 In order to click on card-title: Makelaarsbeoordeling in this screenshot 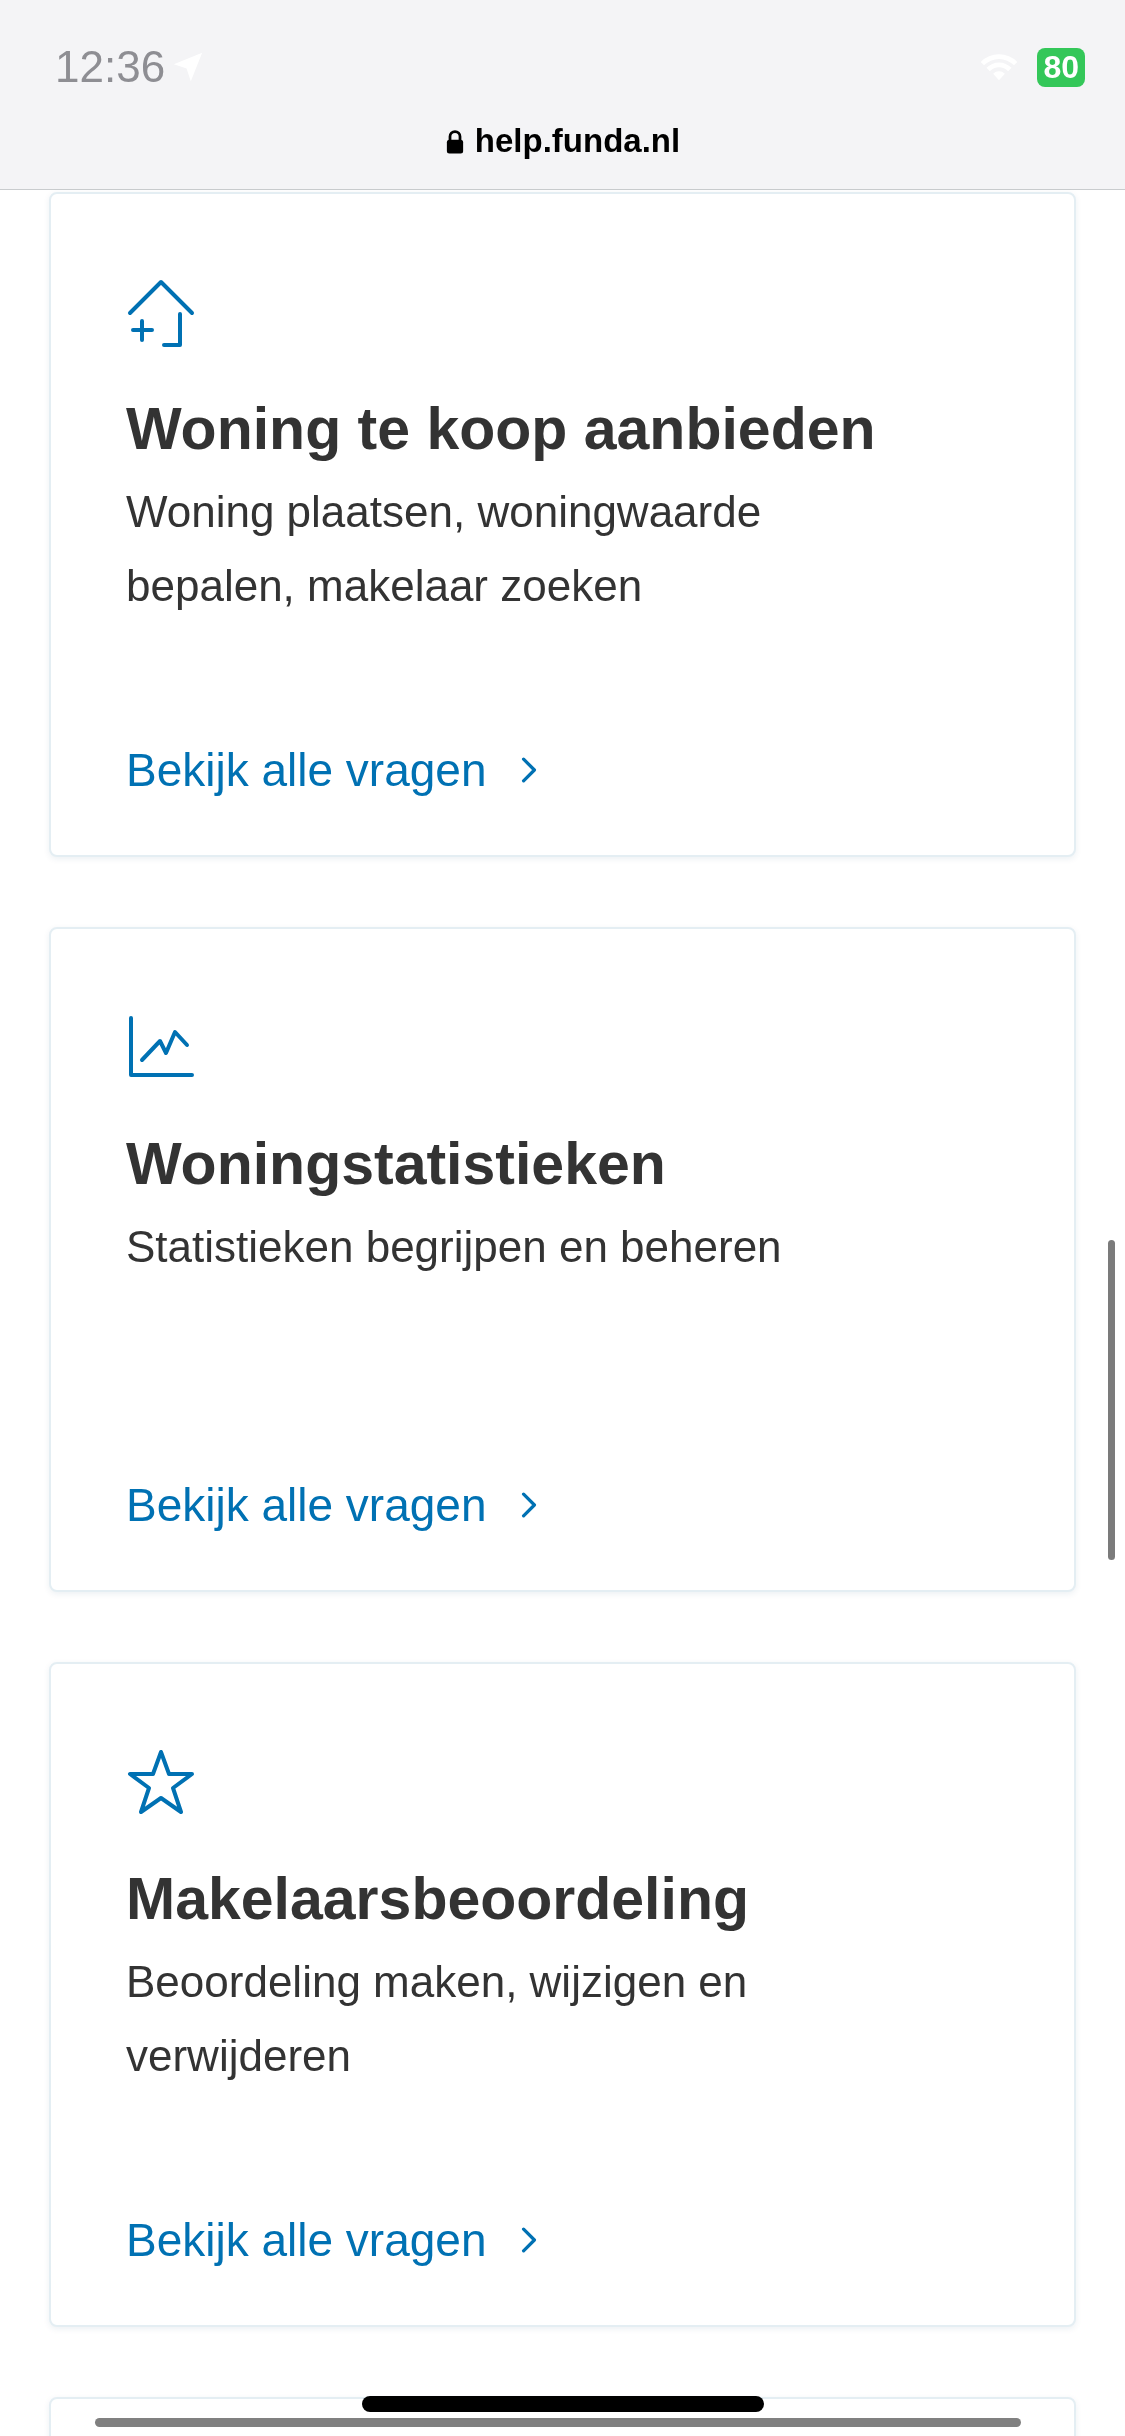, I will do `click(438, 1899)`.